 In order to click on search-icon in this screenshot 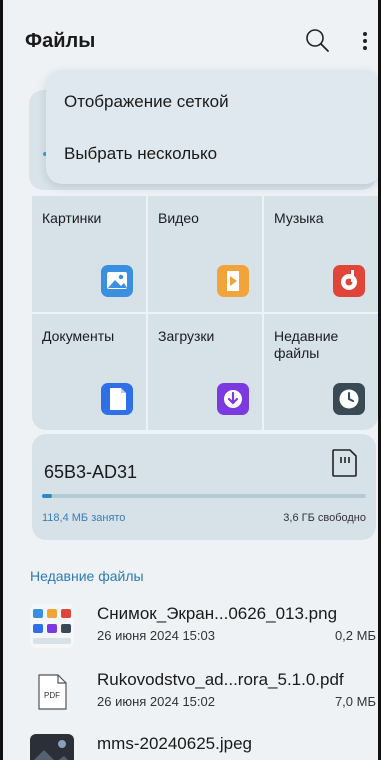, I will do `click(317, 40)`.